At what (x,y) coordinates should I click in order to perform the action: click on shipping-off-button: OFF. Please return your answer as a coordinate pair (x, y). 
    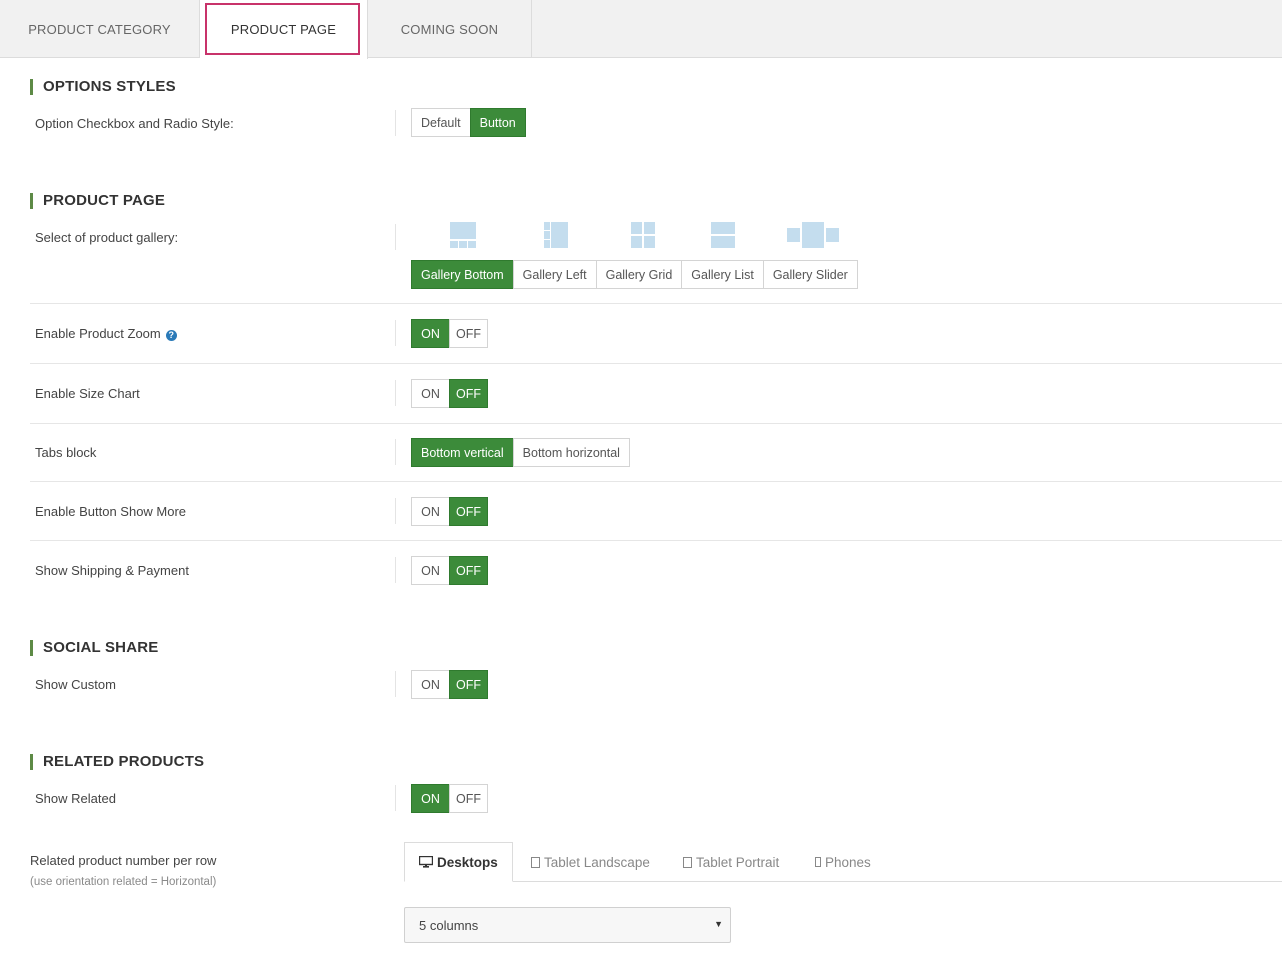
    Looking at the image, I should click on (468, 570).